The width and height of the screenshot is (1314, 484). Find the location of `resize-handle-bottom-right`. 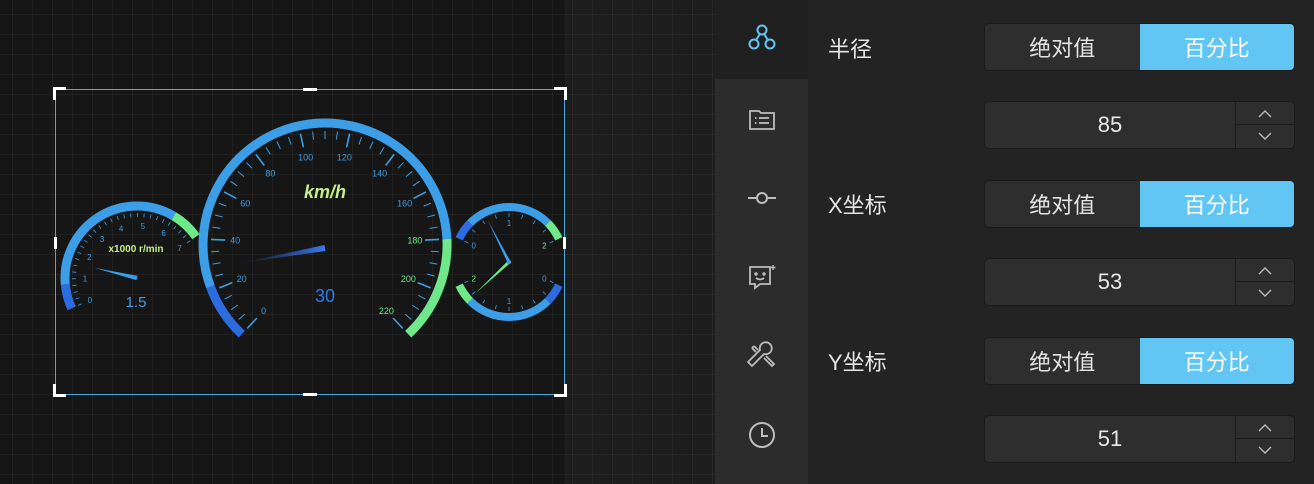

resize-handle-bottom-right is located at coordinates (560, 390).